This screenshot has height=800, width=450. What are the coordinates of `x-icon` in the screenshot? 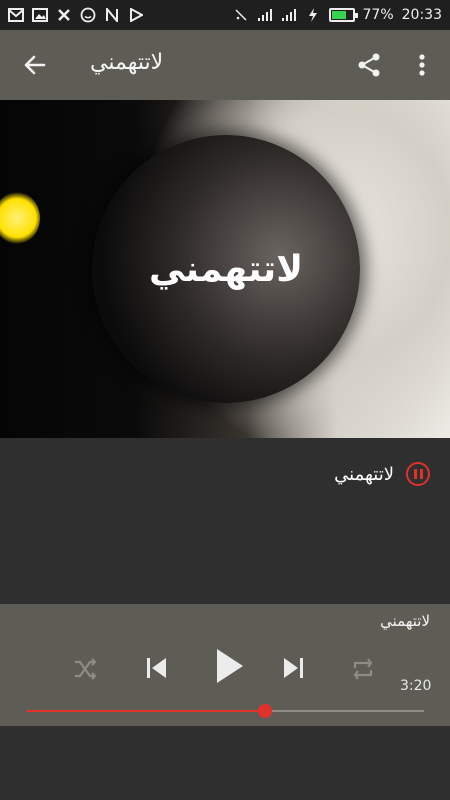 It's located at (64, 15).